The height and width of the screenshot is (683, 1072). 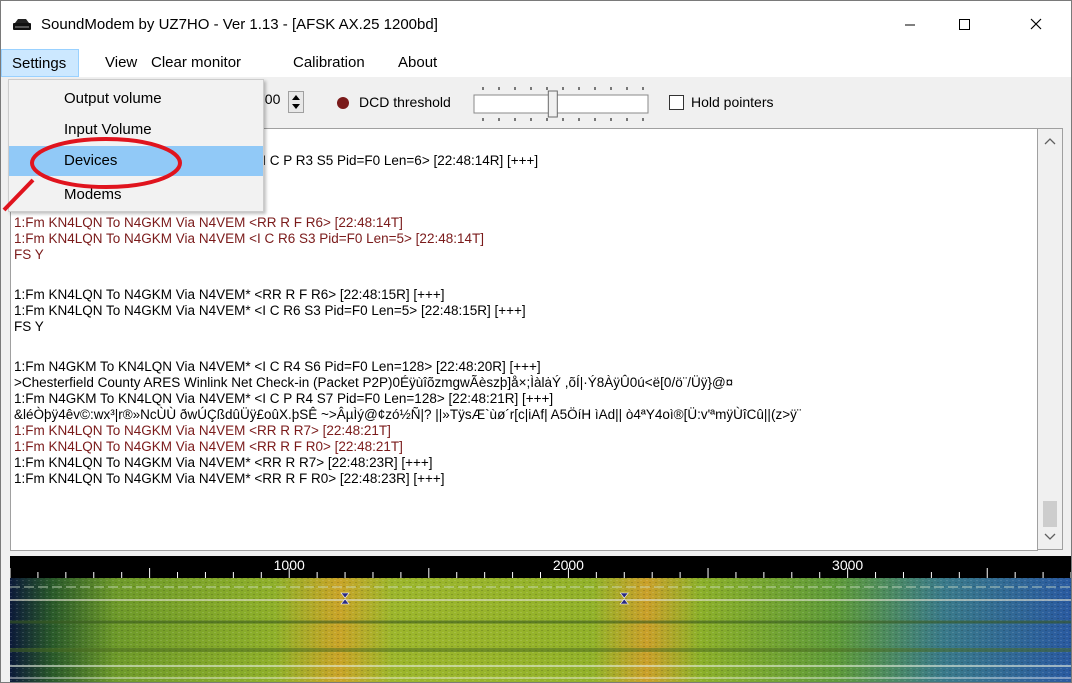 What do you see at coordinates (552, 104) in the screenshot?
I see `slider-thumb` at bounding box center [552, 104].